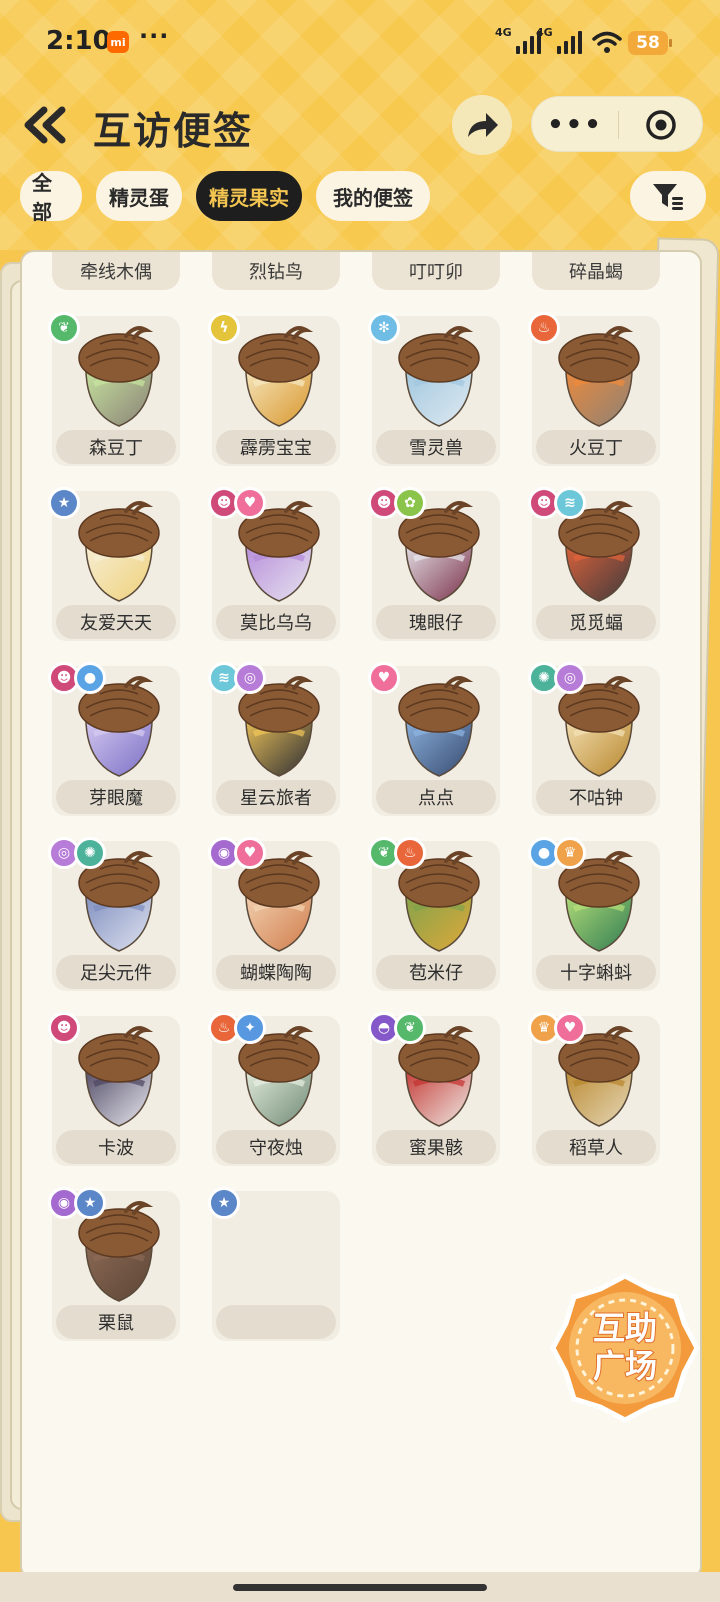  What do you see at coordinates (114, 1264) in the screenshot?
I see `fruit-card: ◉ ★ 栗鼠` at bounding box center [114, 1264].